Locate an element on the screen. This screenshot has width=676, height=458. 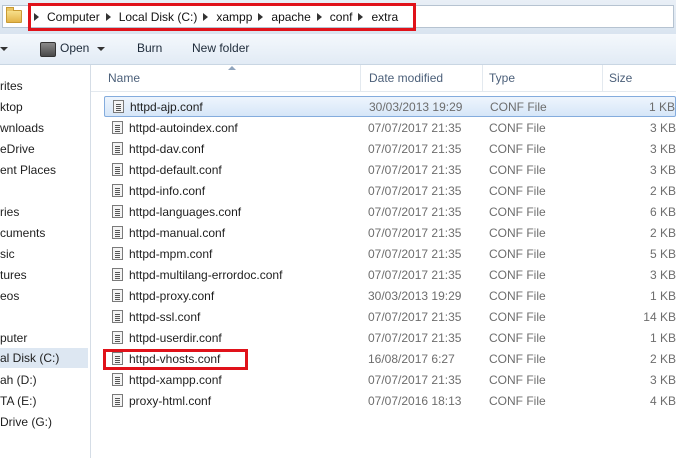
file-name: httpd-ajp.conf is located at coordinates (166, 107).